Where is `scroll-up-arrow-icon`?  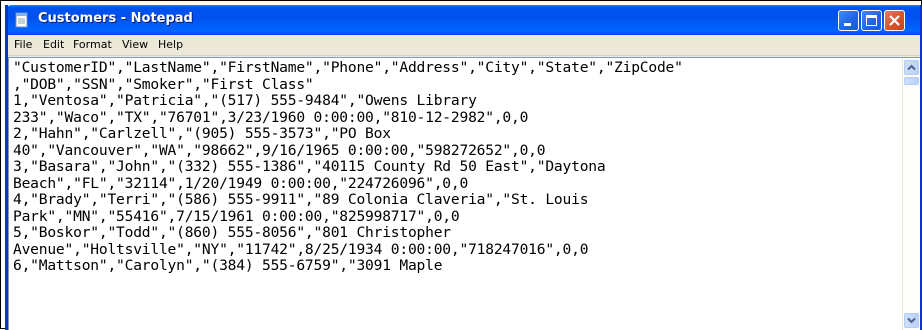 scroll-up-arrow-icon is located at coordinates (911, 67).